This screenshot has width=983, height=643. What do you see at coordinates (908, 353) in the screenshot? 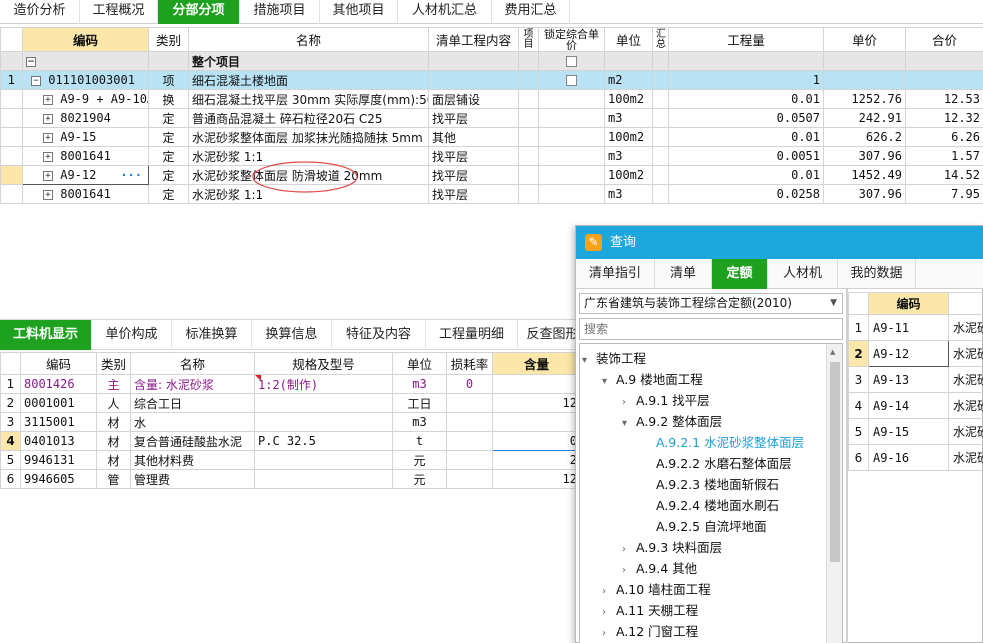
I see `code-cell: A9-12` at bounding box center [908, 353].